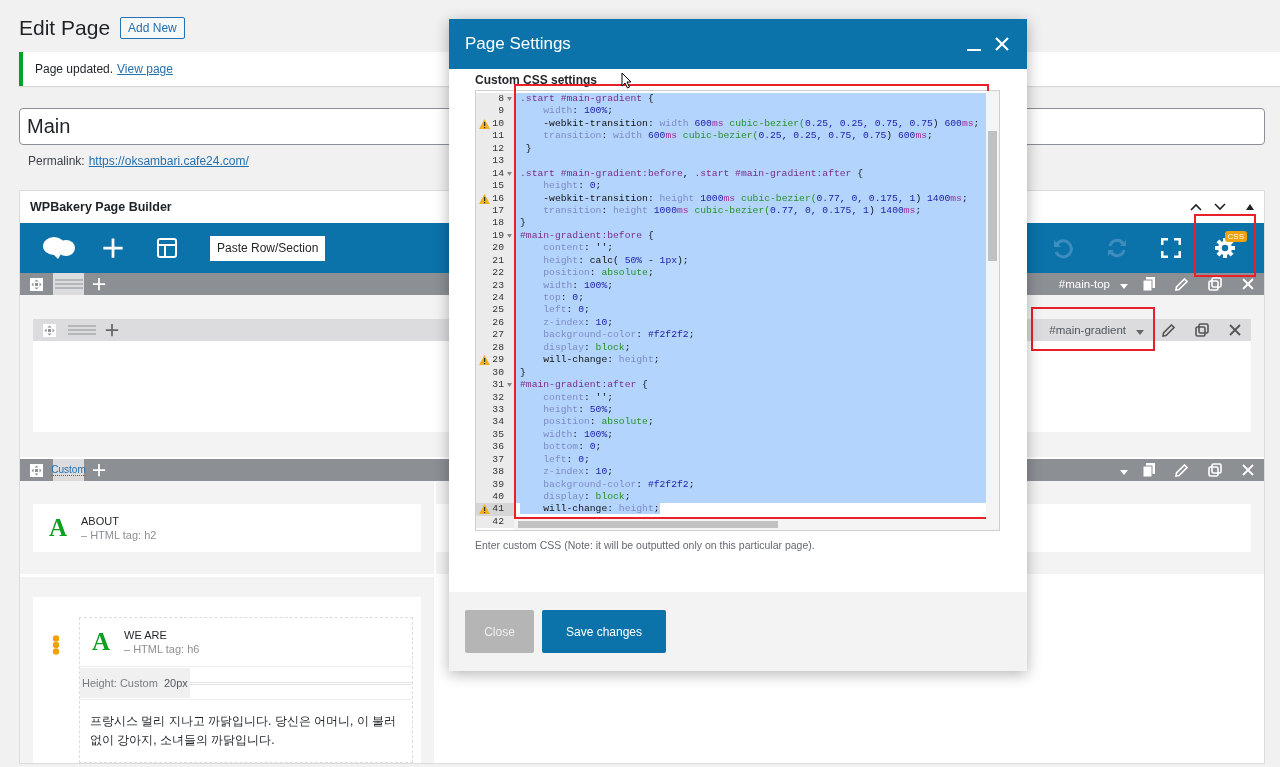 Image resolution: width=1280 pixels, height=767 pixels. Describe the element at coordinates (498, 497) in the screenshot. I see `line-number: 40` at that location.